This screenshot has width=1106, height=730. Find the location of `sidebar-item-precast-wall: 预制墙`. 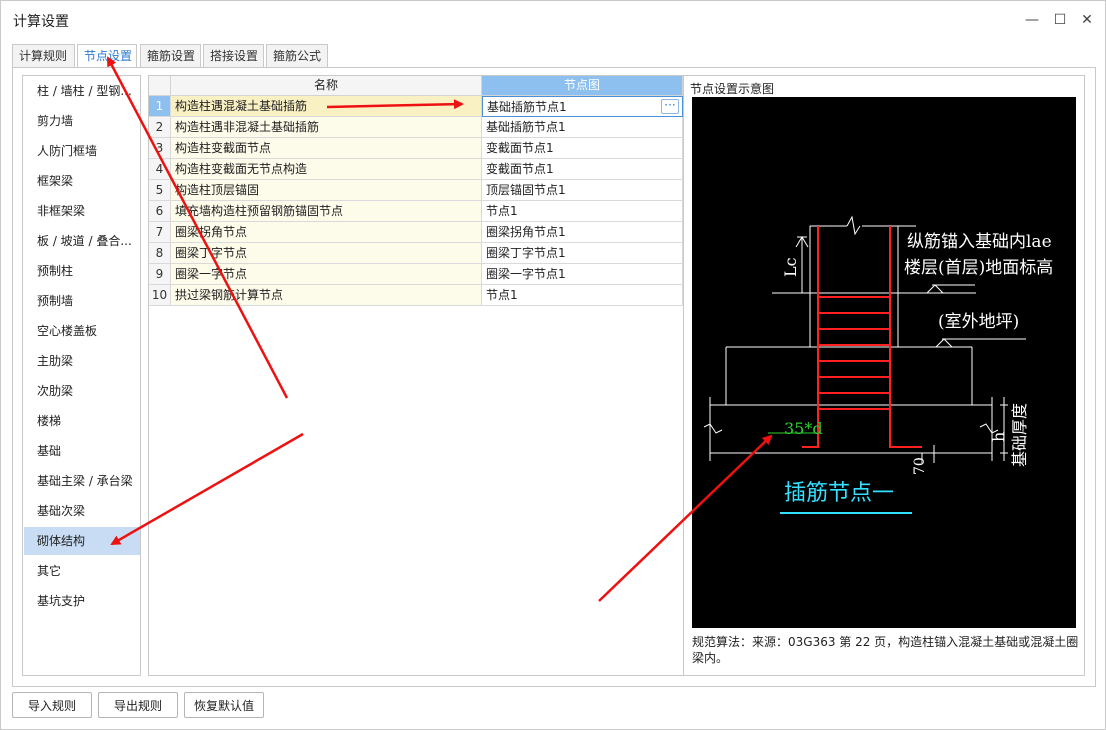

sidebar-item-precast-wall: 预制墙 is located at coordinates (82, 301).